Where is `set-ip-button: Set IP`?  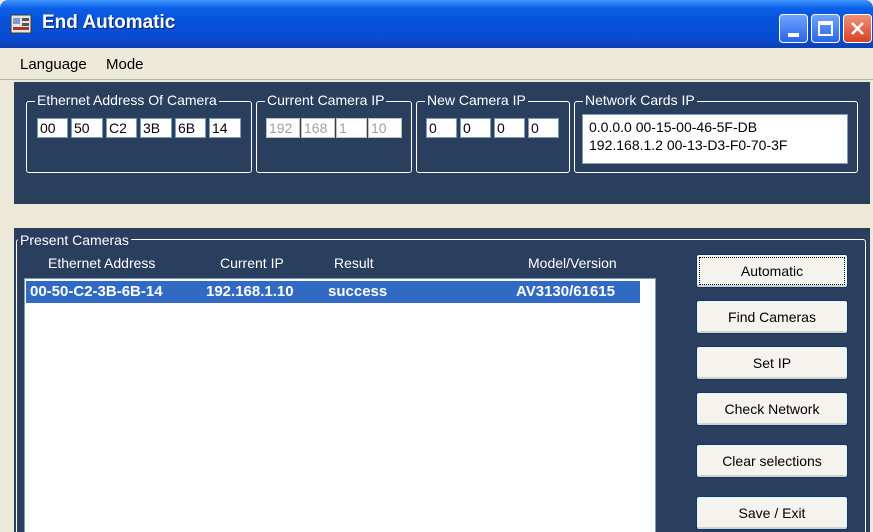 set-ip-button: Set IP is located at coordinates (772, 363).